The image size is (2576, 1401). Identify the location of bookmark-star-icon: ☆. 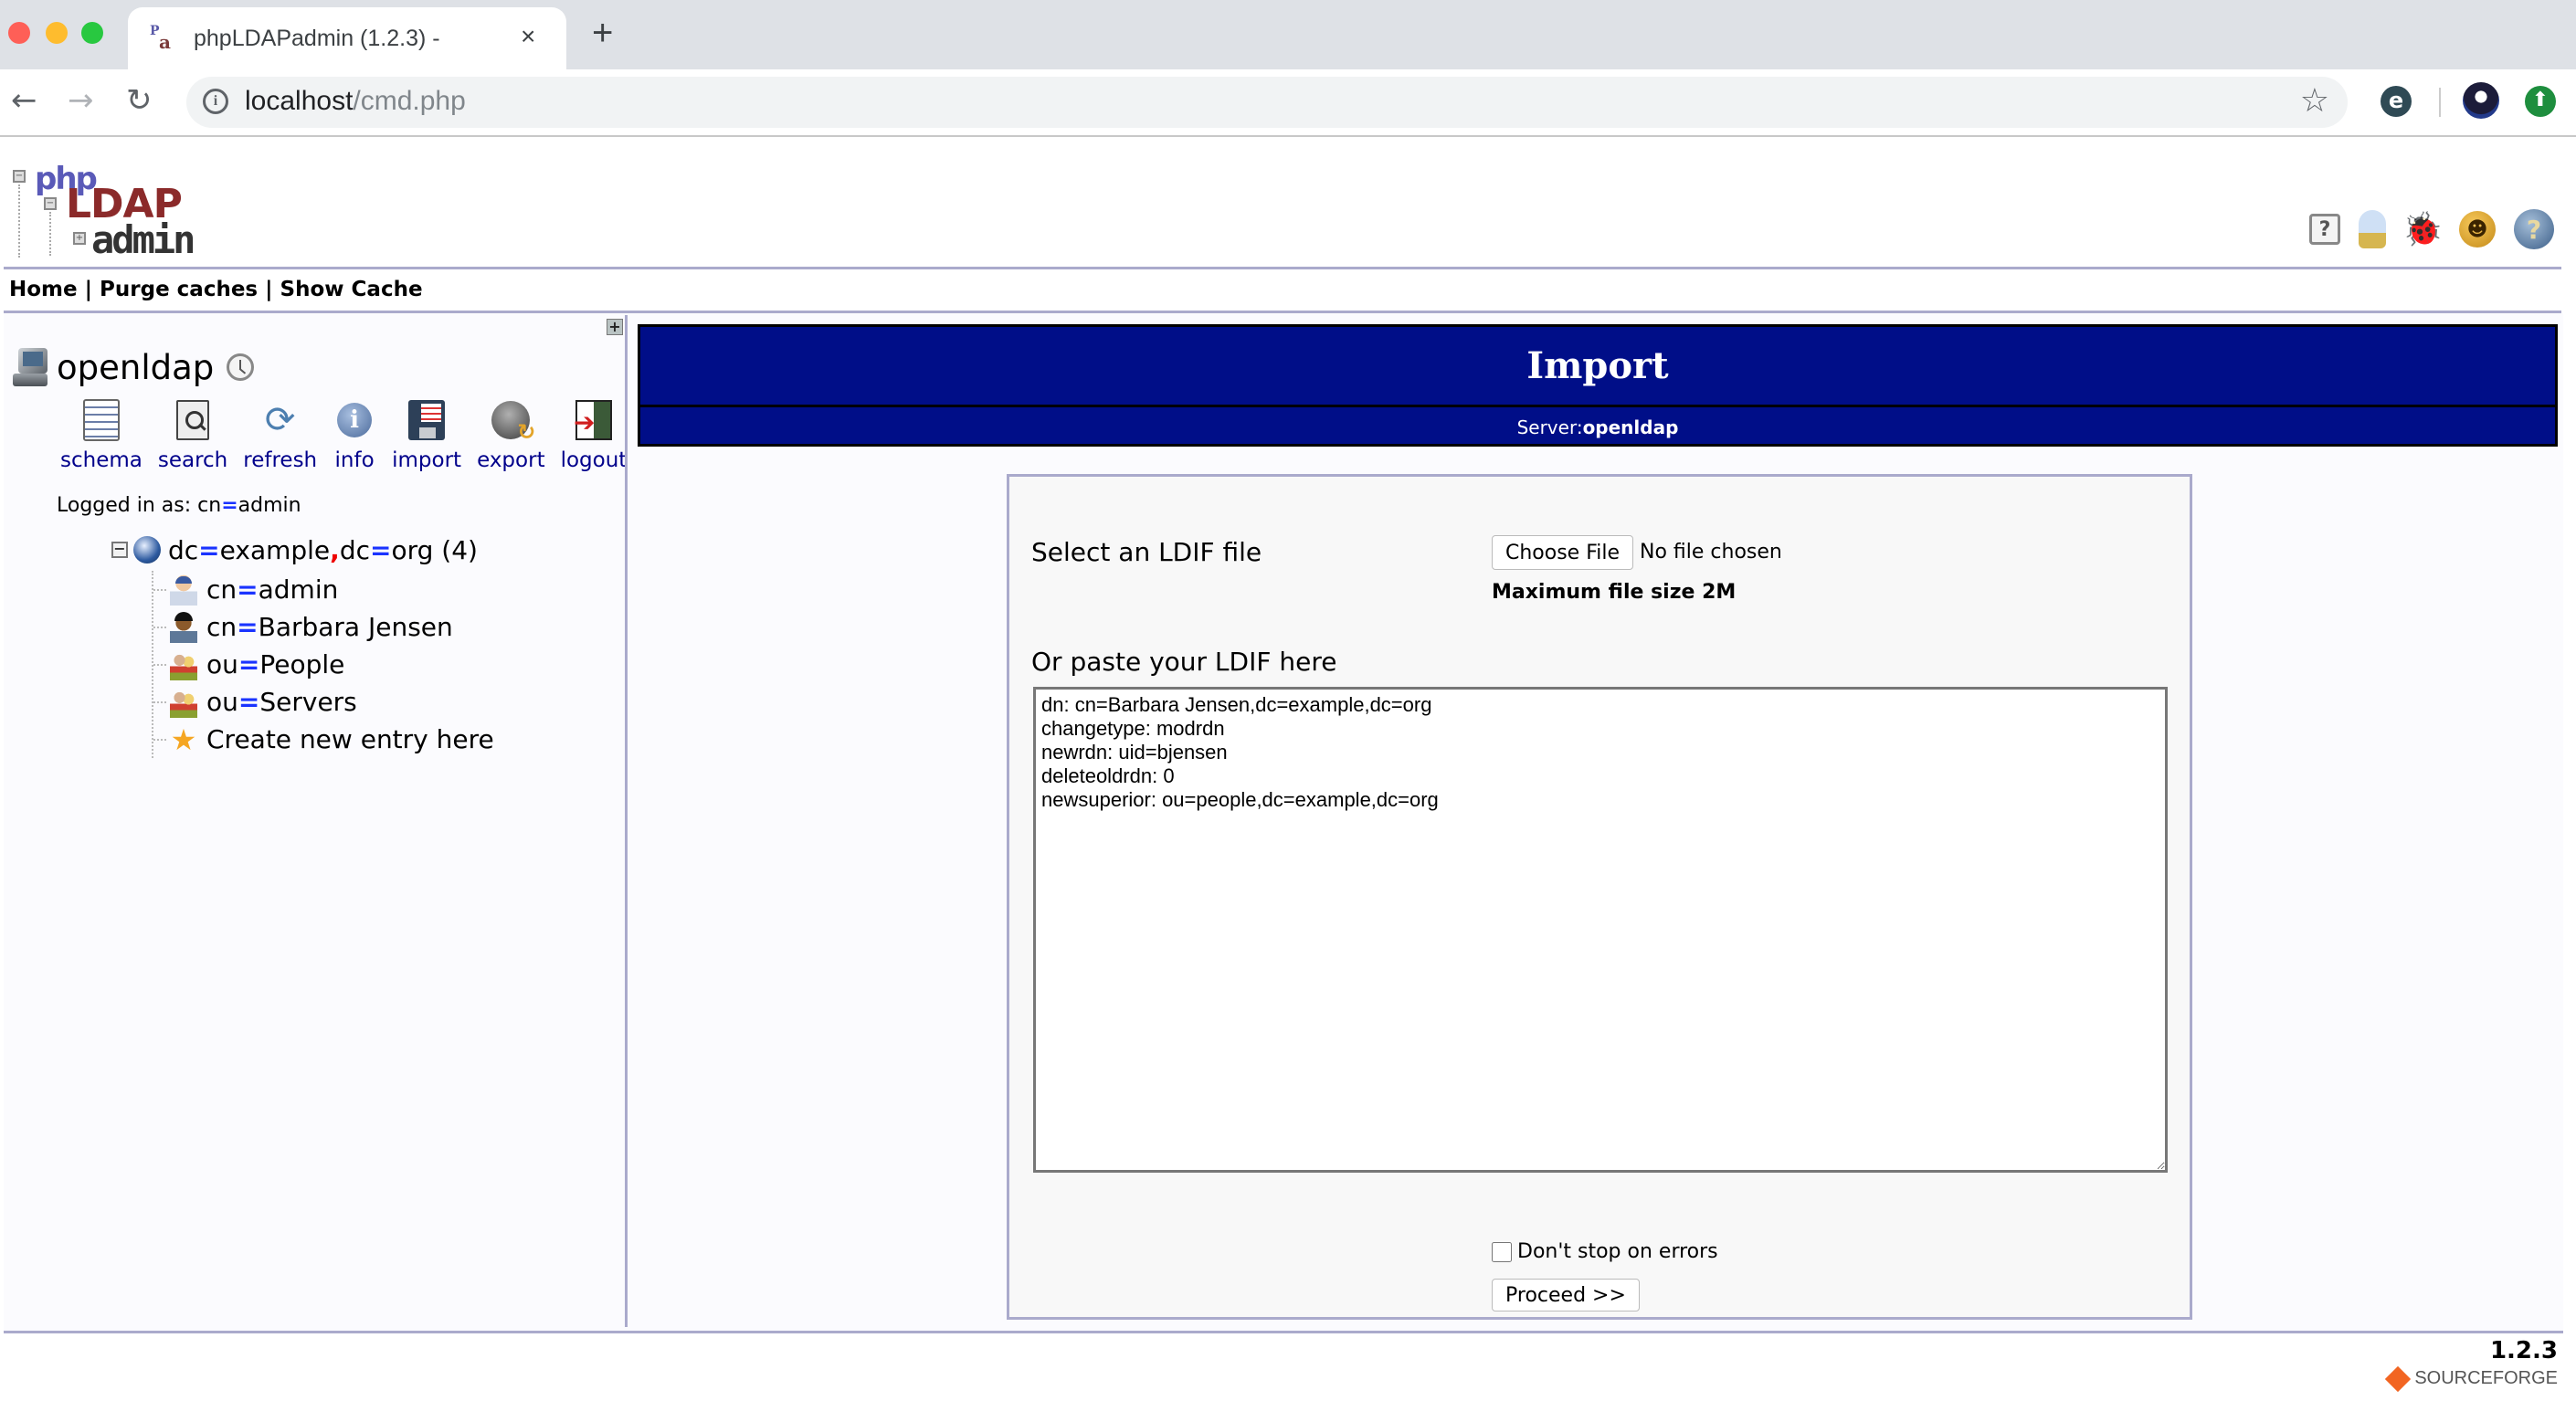
(2314, 101).